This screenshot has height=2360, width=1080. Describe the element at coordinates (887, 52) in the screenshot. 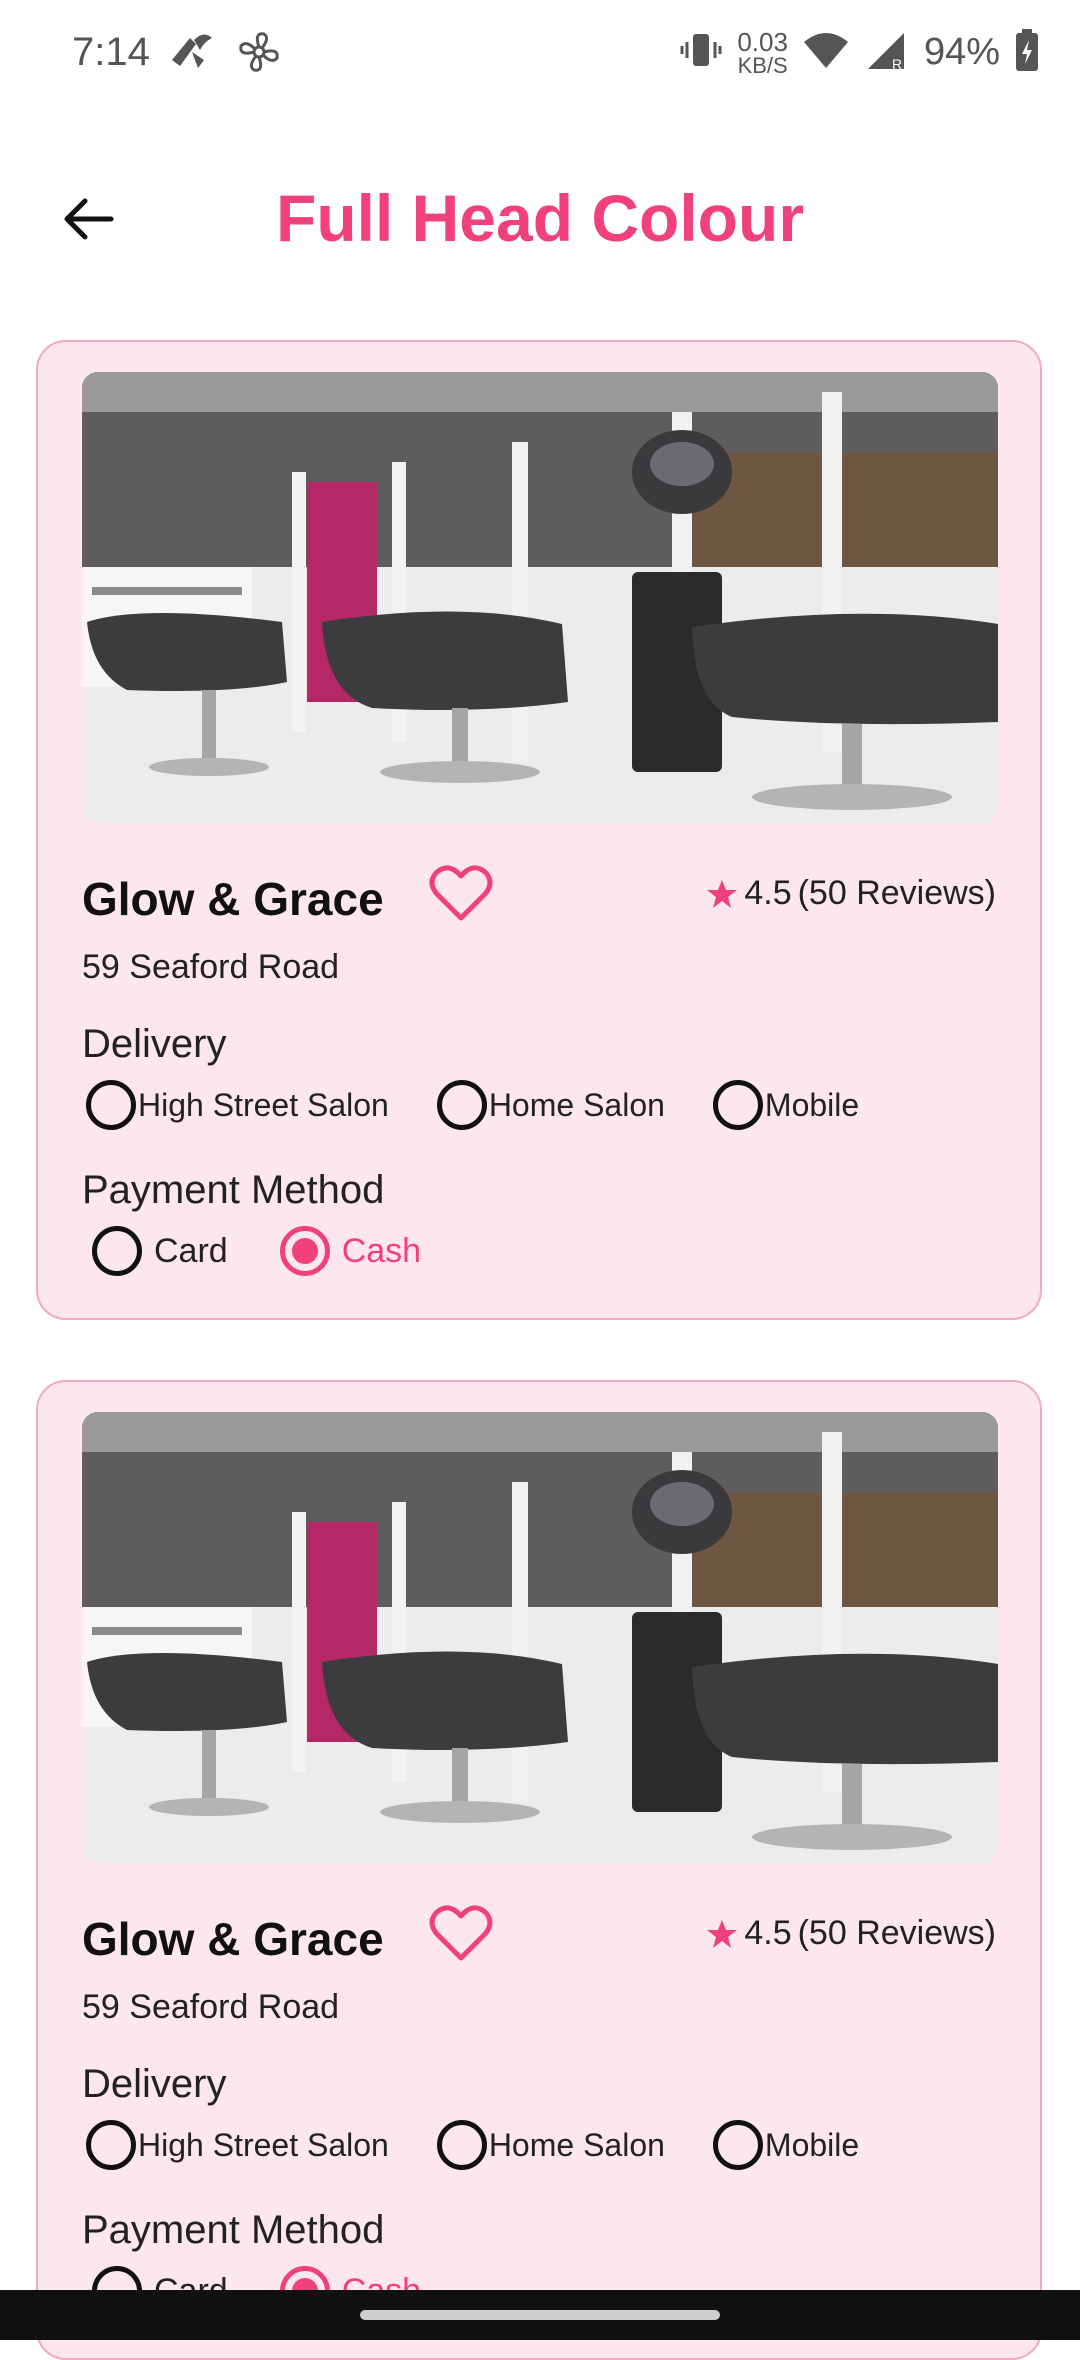

I see `signal-icon: R` at that location.